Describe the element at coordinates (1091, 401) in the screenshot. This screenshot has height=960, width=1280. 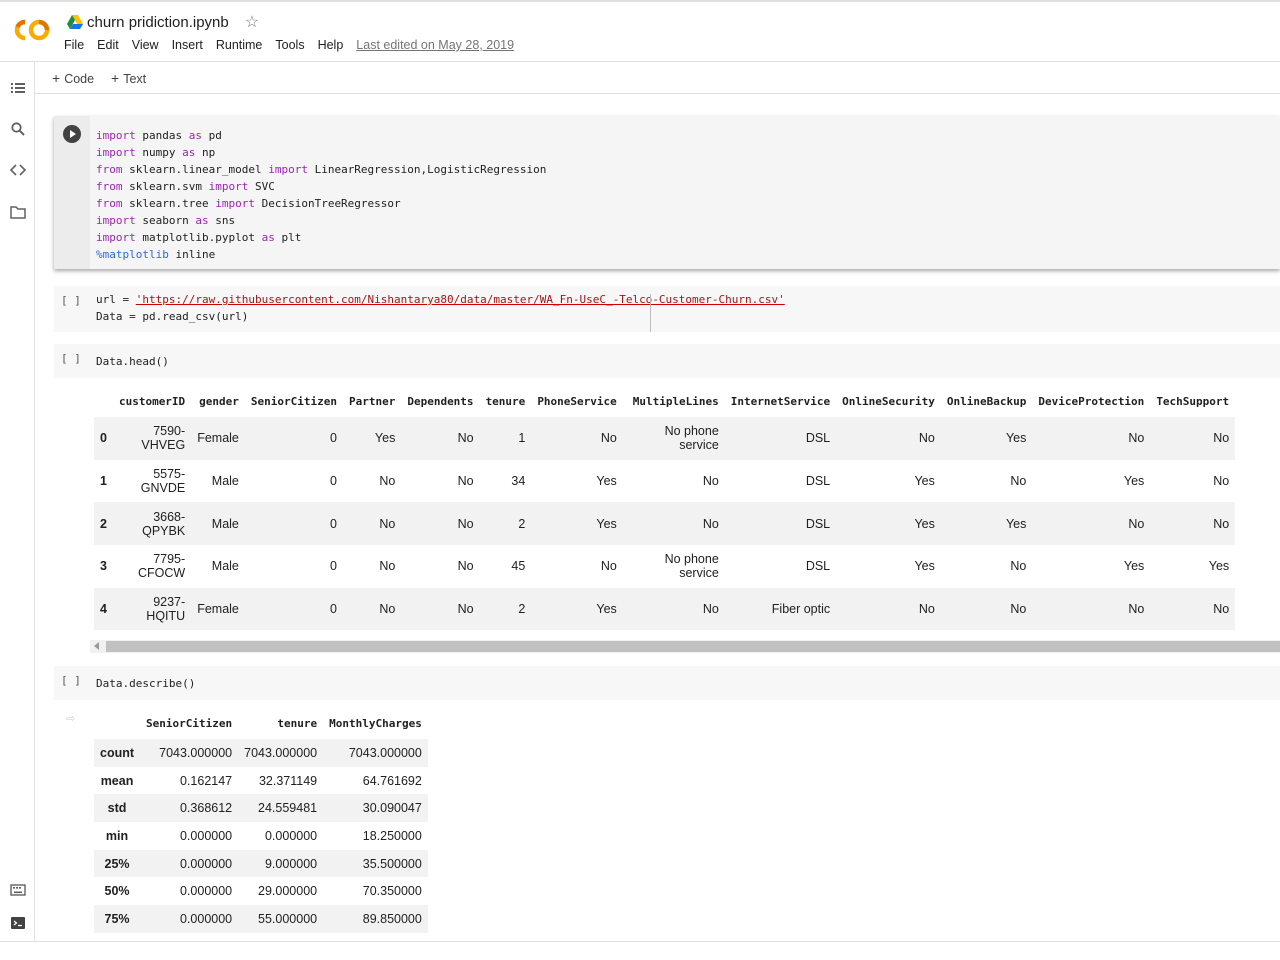
I see `column-header: DeviceProtection` at that location.